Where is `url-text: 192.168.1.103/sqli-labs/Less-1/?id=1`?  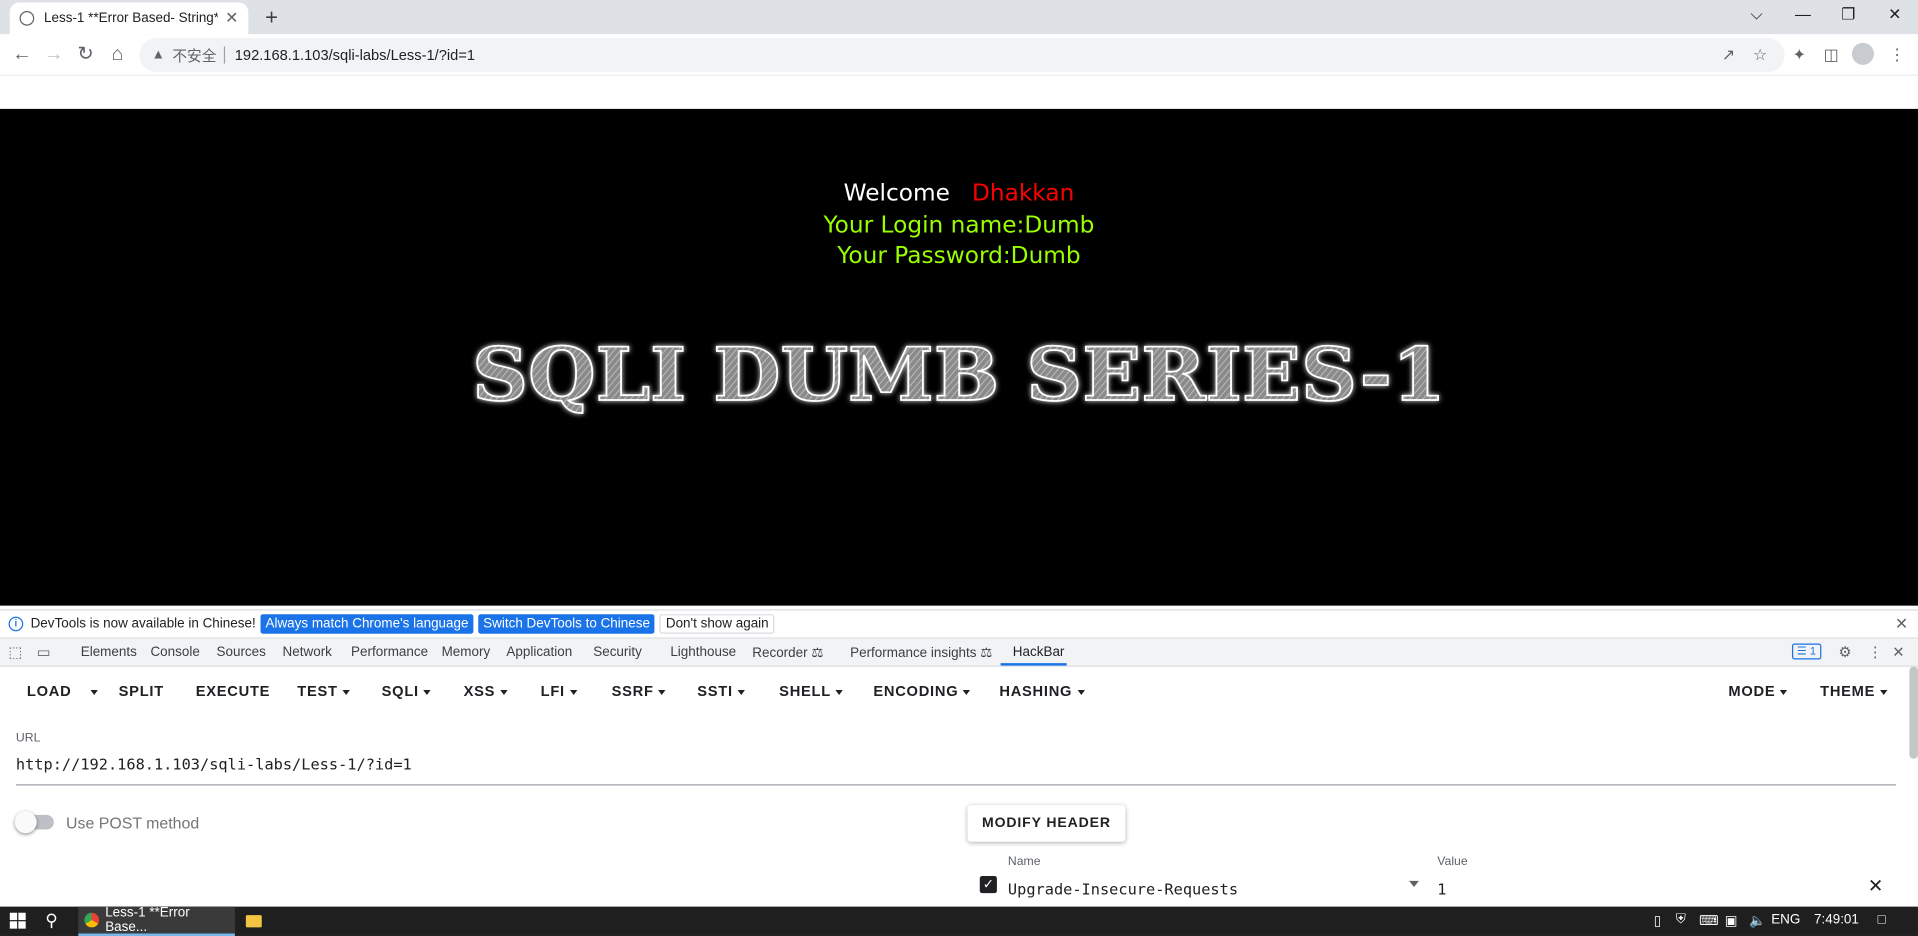 url-text: 192.168.1.103/sqli-labs/Less-1/?id=1 is located at coordinates (355, 54).